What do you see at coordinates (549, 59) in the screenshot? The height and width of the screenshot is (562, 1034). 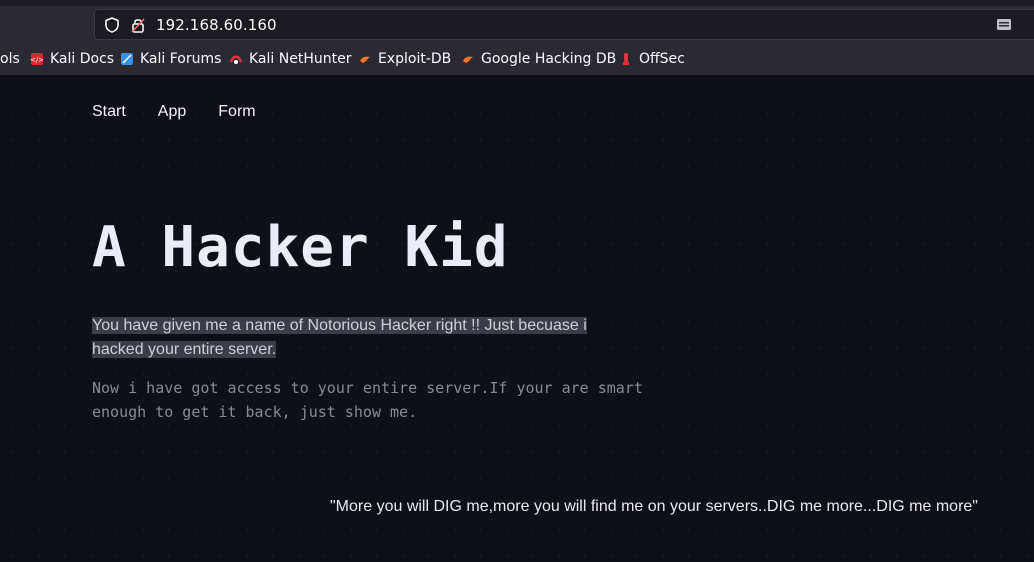 I see `bookmark-label: Google Hacking DB` at bounding box center [549, 59].